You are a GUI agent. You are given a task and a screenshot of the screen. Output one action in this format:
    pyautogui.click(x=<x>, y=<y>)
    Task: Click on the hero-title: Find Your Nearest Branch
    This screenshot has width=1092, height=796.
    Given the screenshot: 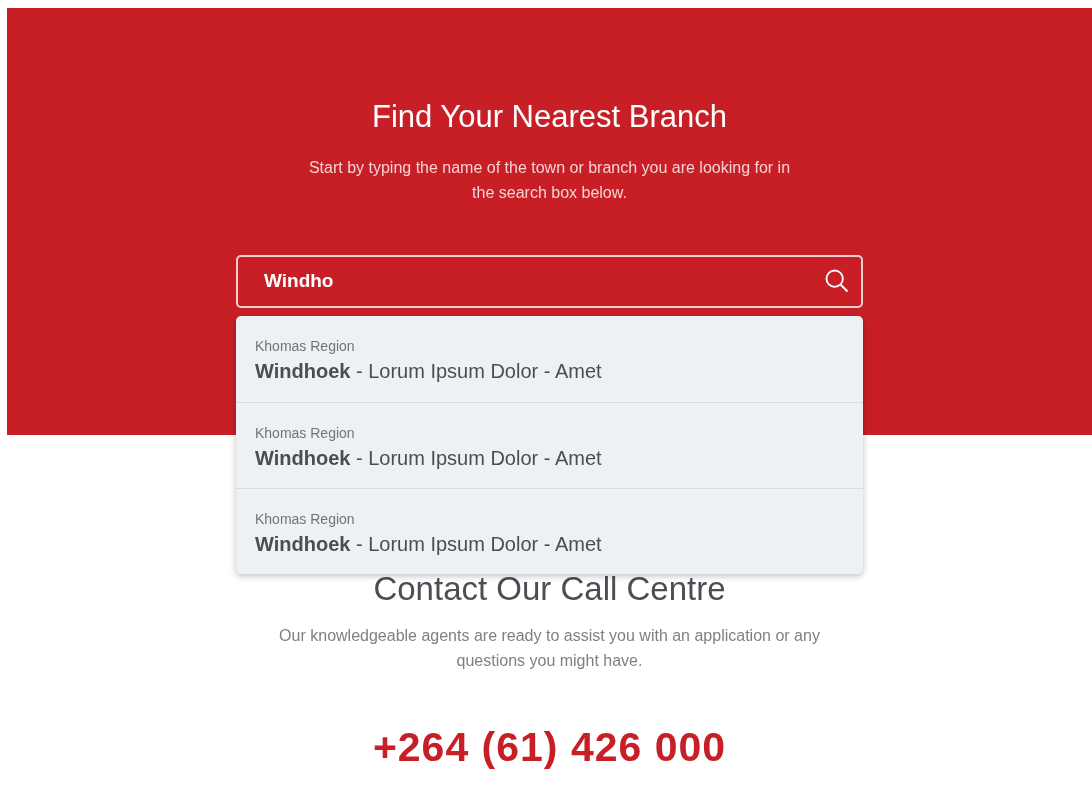 What is the action you would take?
    pyautogui.click(x=549, y=117)
    